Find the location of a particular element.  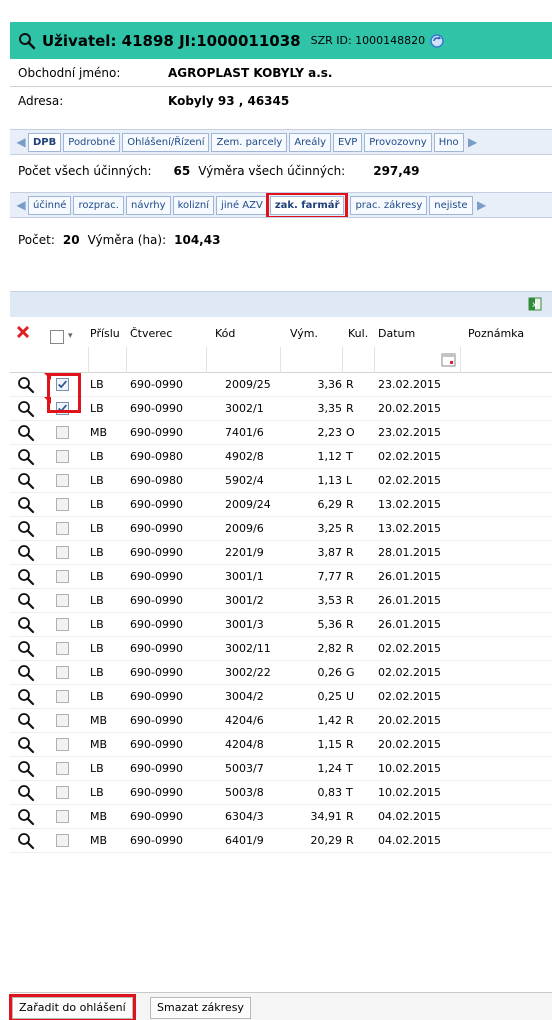

calendar-icon is located at coordinates (448, 359).